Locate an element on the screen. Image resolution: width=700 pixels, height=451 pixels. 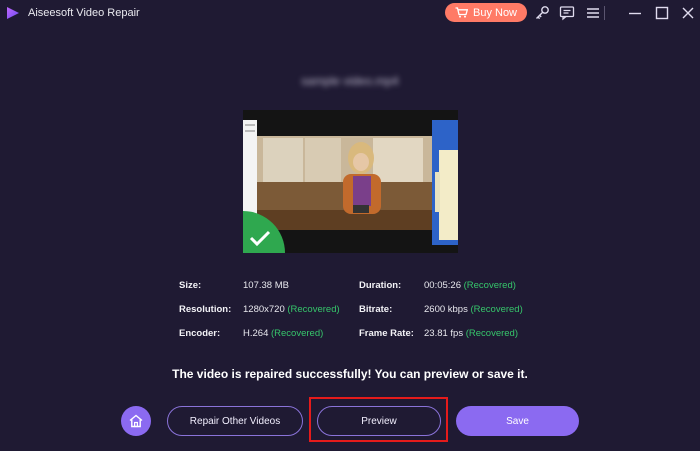
duration-row: 00:05:26 (Recovered) is located at coordinates (470, 285).